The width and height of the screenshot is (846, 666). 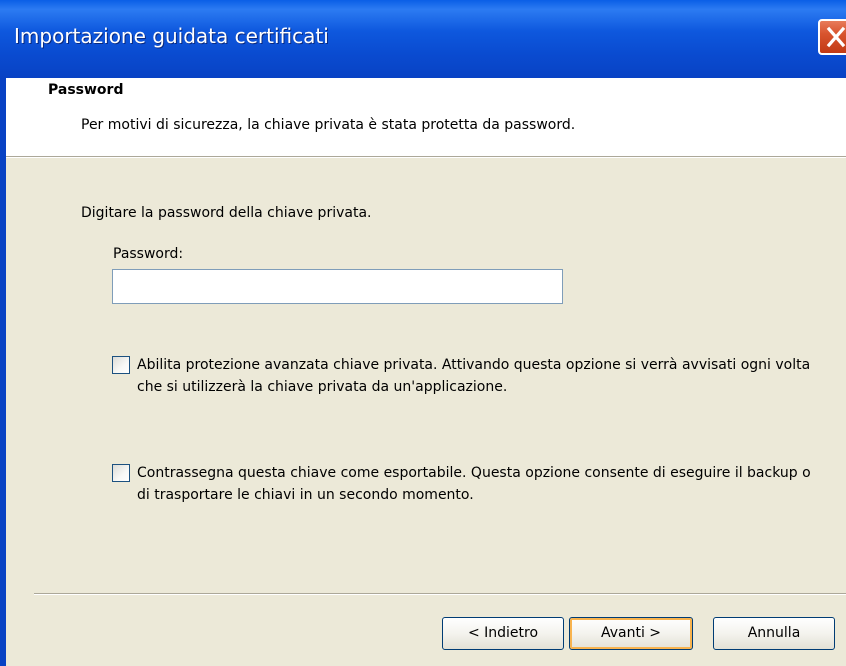 What do you see at coordinates (121, 473) in the screenshot?
I see `checkbox-exportable-box` at bounding box center [121, 473].